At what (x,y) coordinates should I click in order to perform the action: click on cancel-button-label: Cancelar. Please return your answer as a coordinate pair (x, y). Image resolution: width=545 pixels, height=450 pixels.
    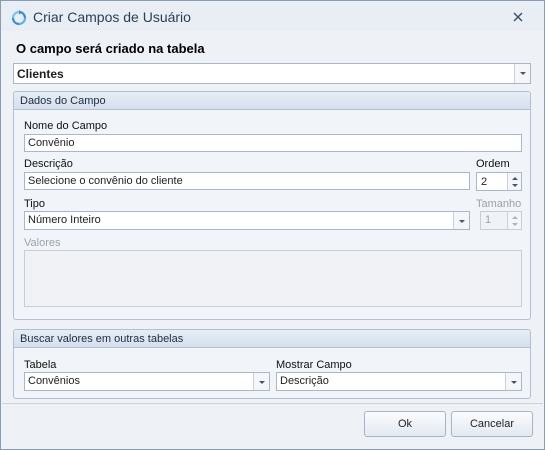
    Looking at the image, I should click on (492, 424).